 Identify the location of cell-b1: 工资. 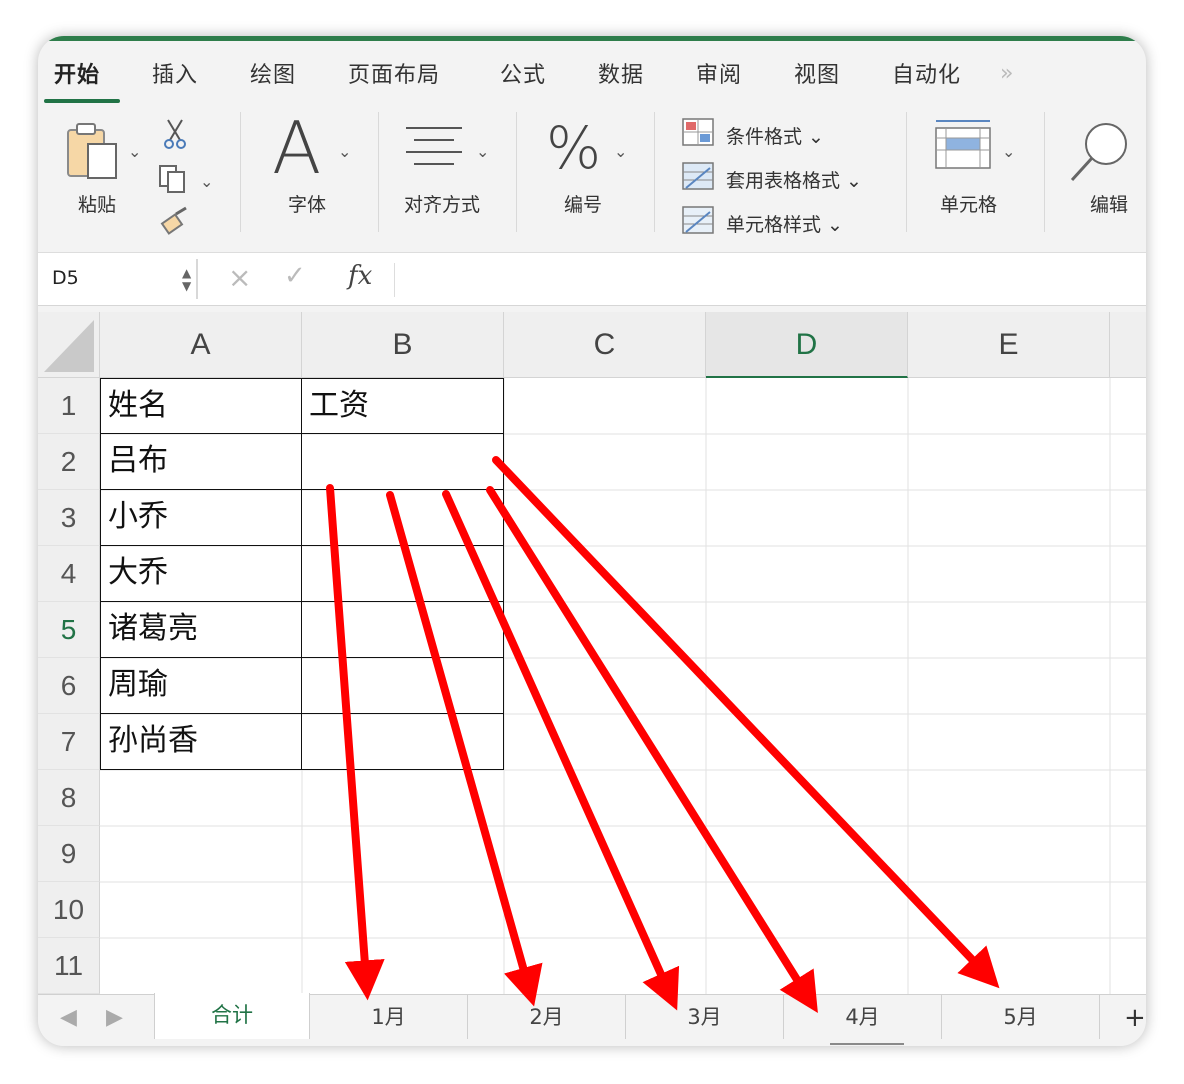
(402, 406).